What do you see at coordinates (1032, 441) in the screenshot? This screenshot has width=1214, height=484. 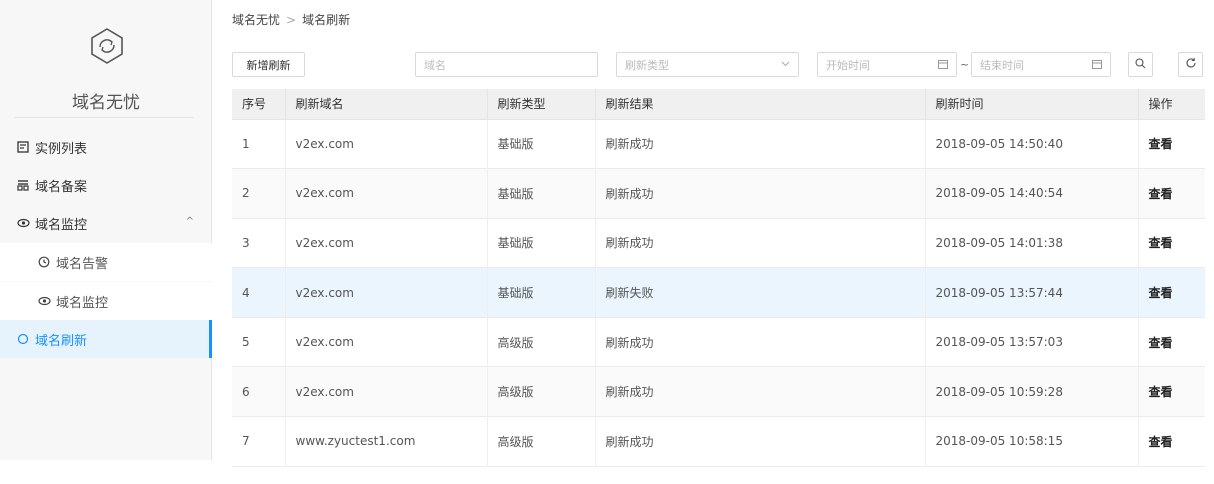 I see `cell-time: 2018-09-05 10:58:15` at bounding box center [1032, 441].